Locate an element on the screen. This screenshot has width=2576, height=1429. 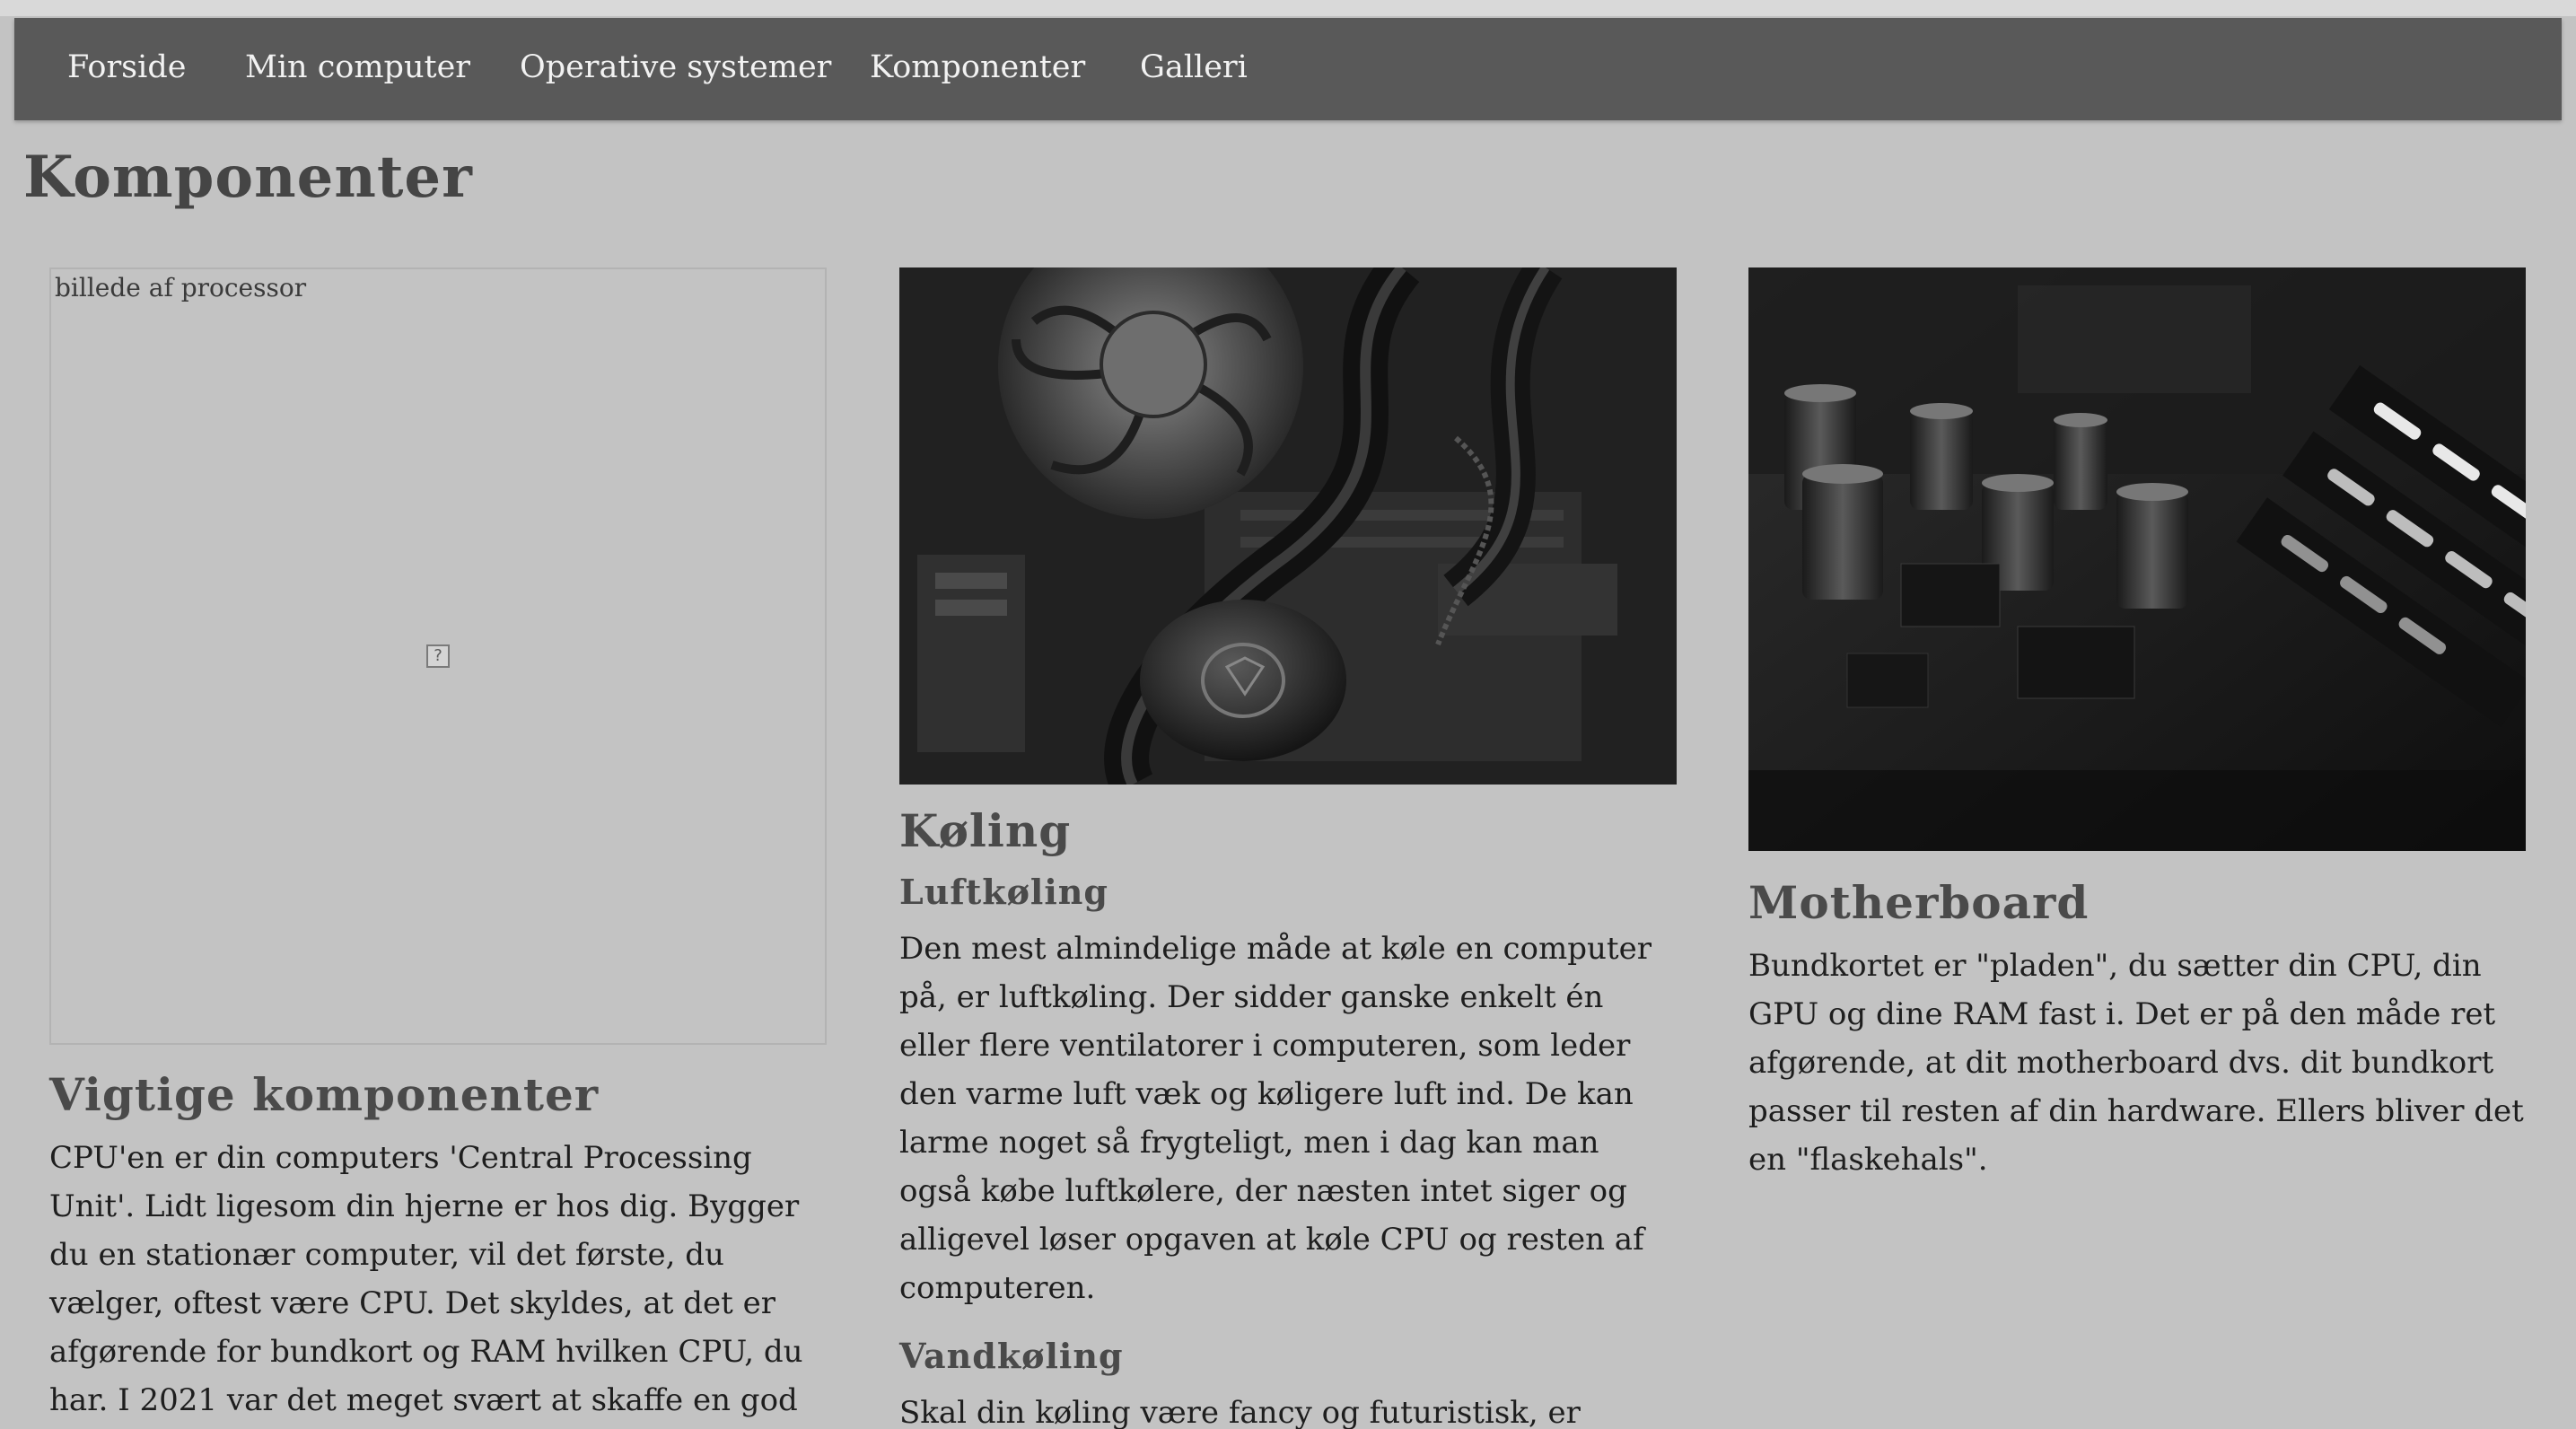
top-strip is located at coordinates (1288, 8).